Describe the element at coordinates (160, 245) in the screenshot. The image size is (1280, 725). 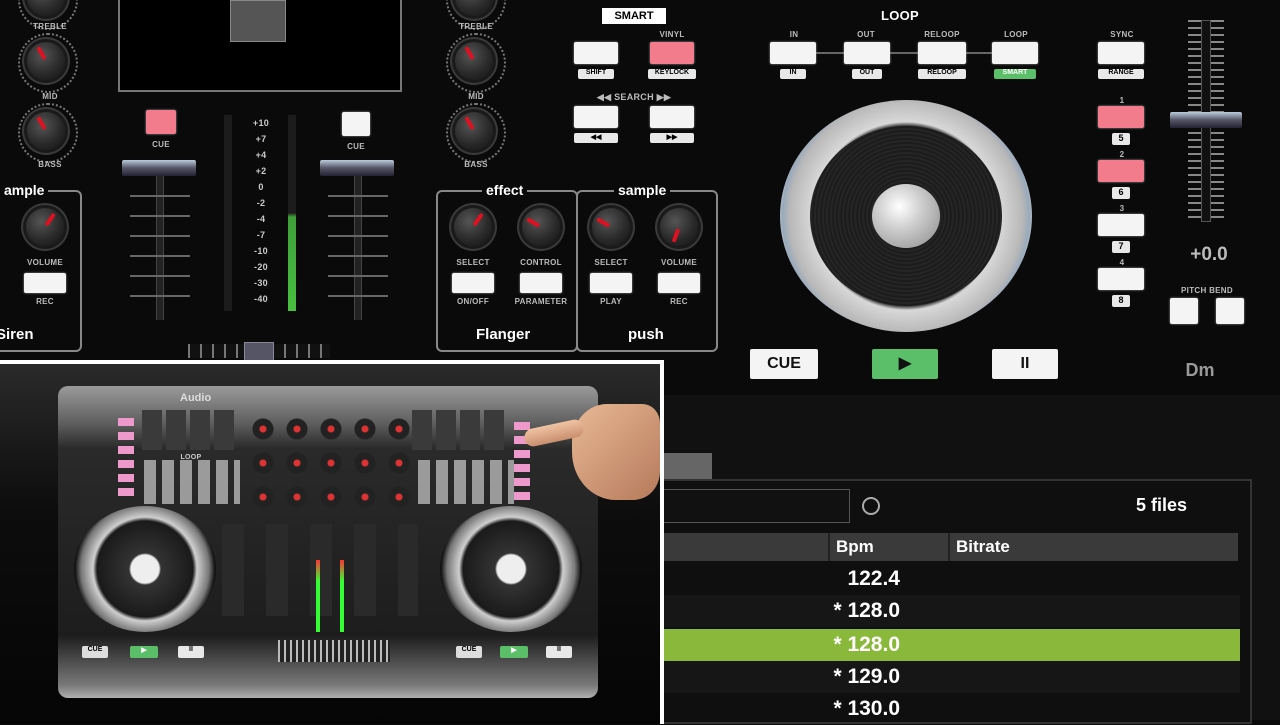
I see `left-channel-fader-track` at that location.